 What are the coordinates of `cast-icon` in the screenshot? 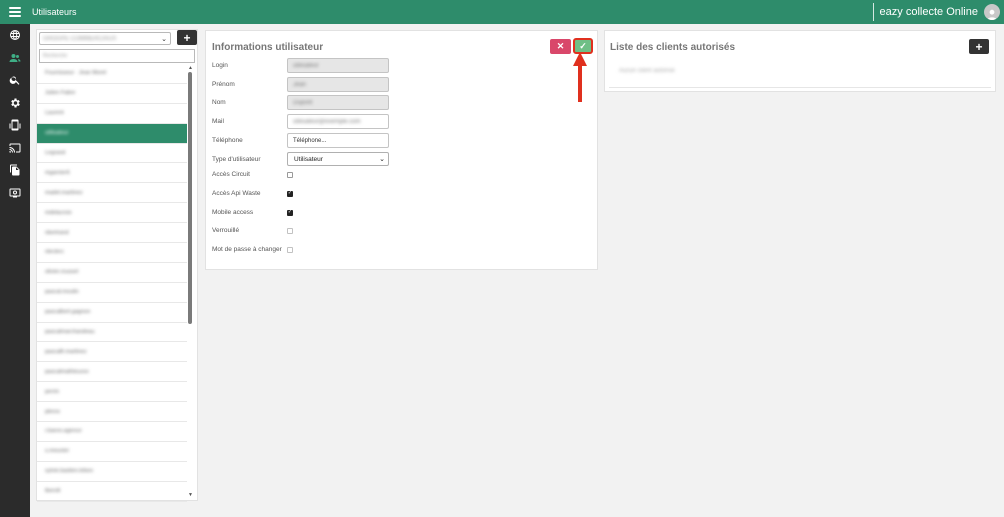 It's located at (15, 148).